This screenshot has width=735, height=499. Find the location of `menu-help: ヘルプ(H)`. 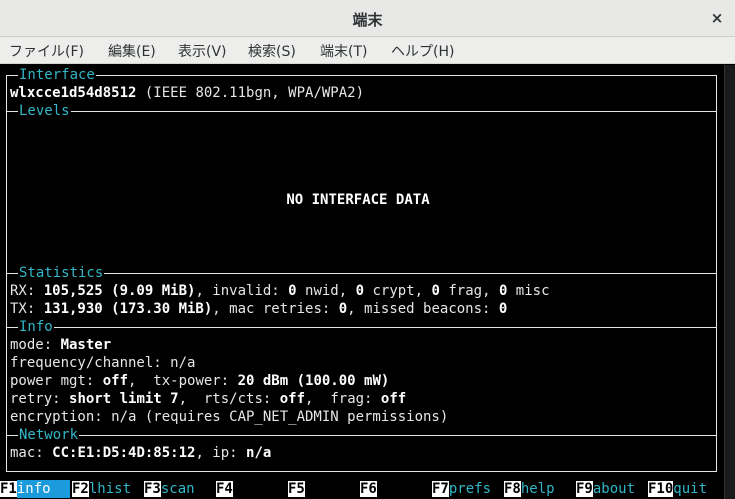

menu-help: ヘルプ(H) is located at coordinates (422, 51).